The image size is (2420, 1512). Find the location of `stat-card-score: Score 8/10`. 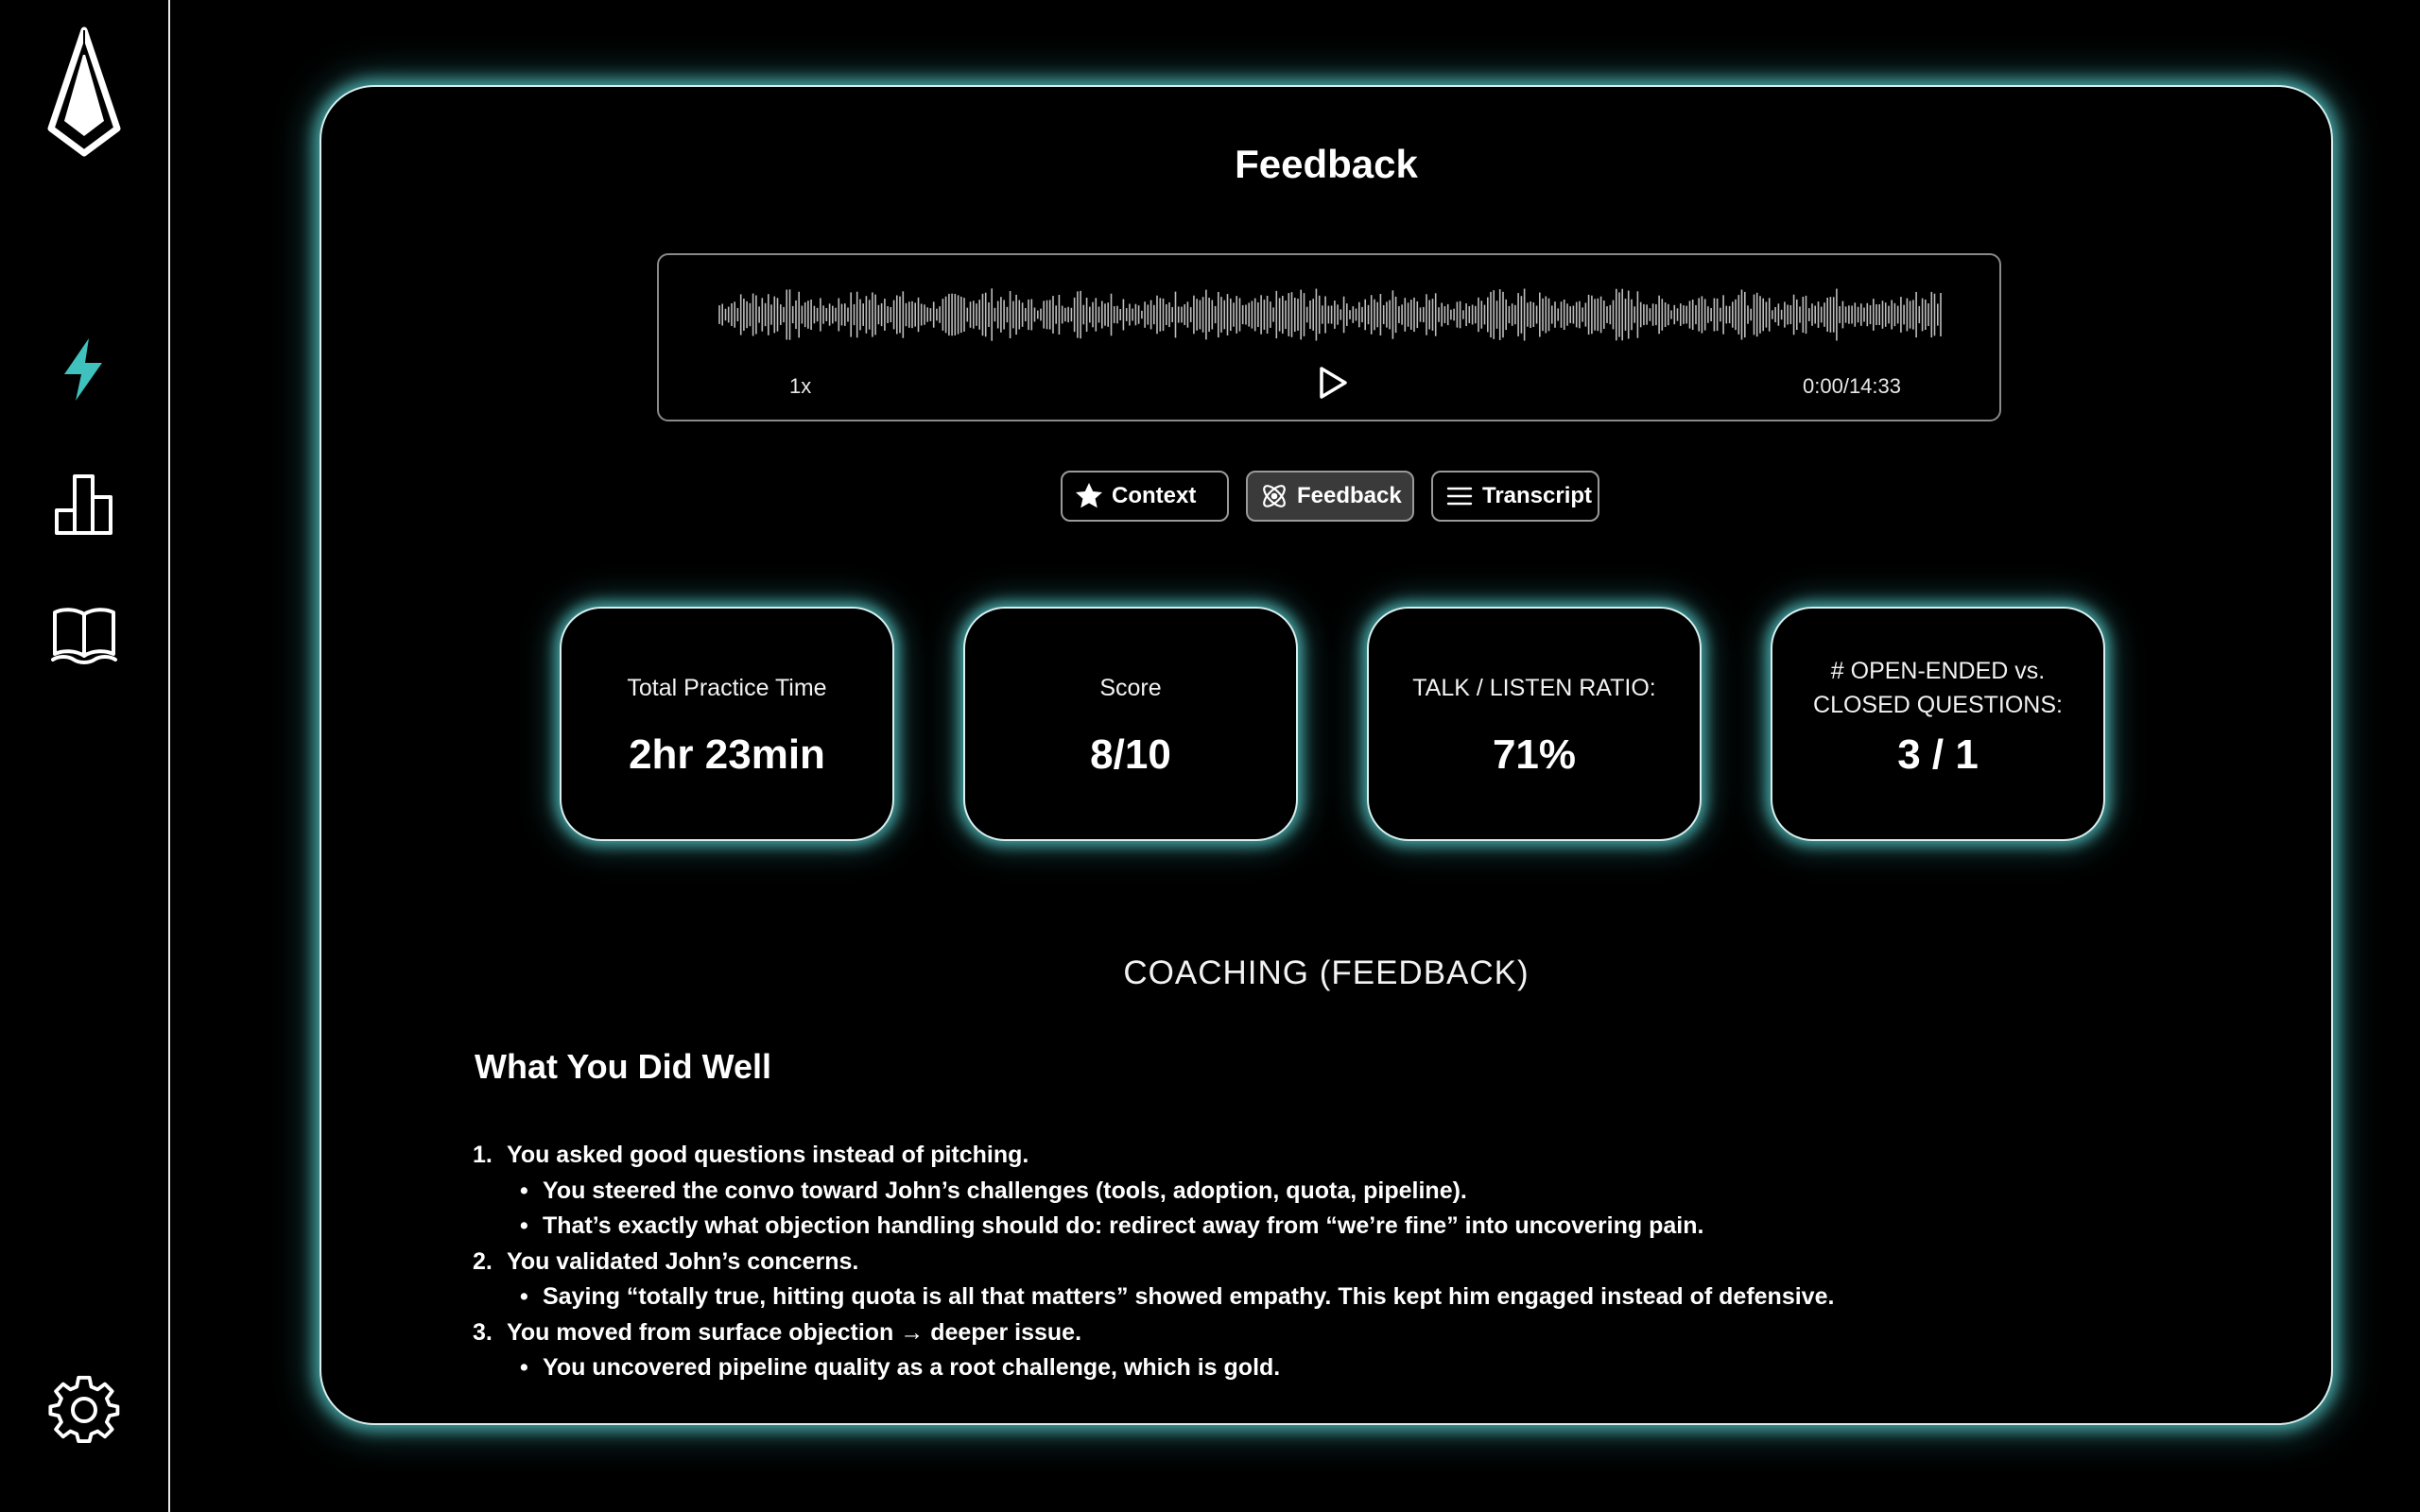

stat-card-score: Score 8/10 is located at coordinates (1130, 724).